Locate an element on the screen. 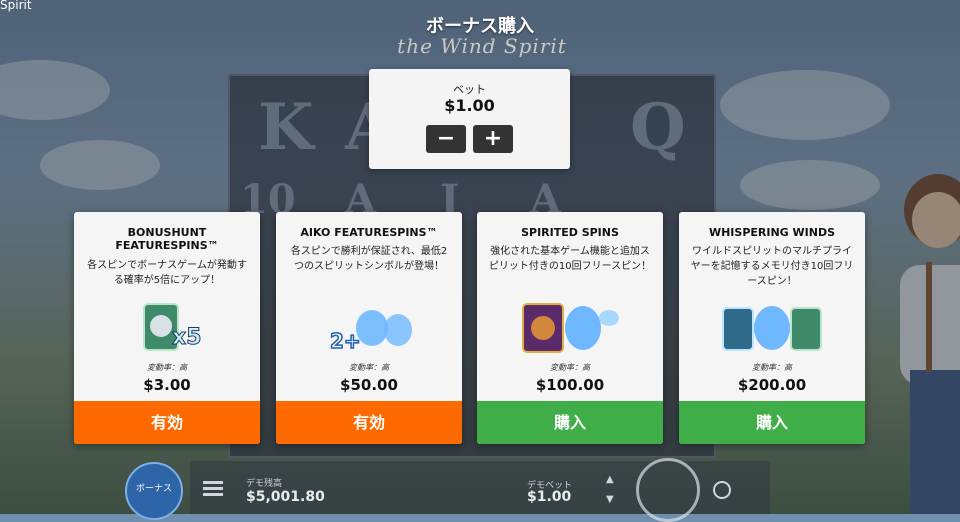  bet-value: $1.00 is located at coordinates (469, 105).